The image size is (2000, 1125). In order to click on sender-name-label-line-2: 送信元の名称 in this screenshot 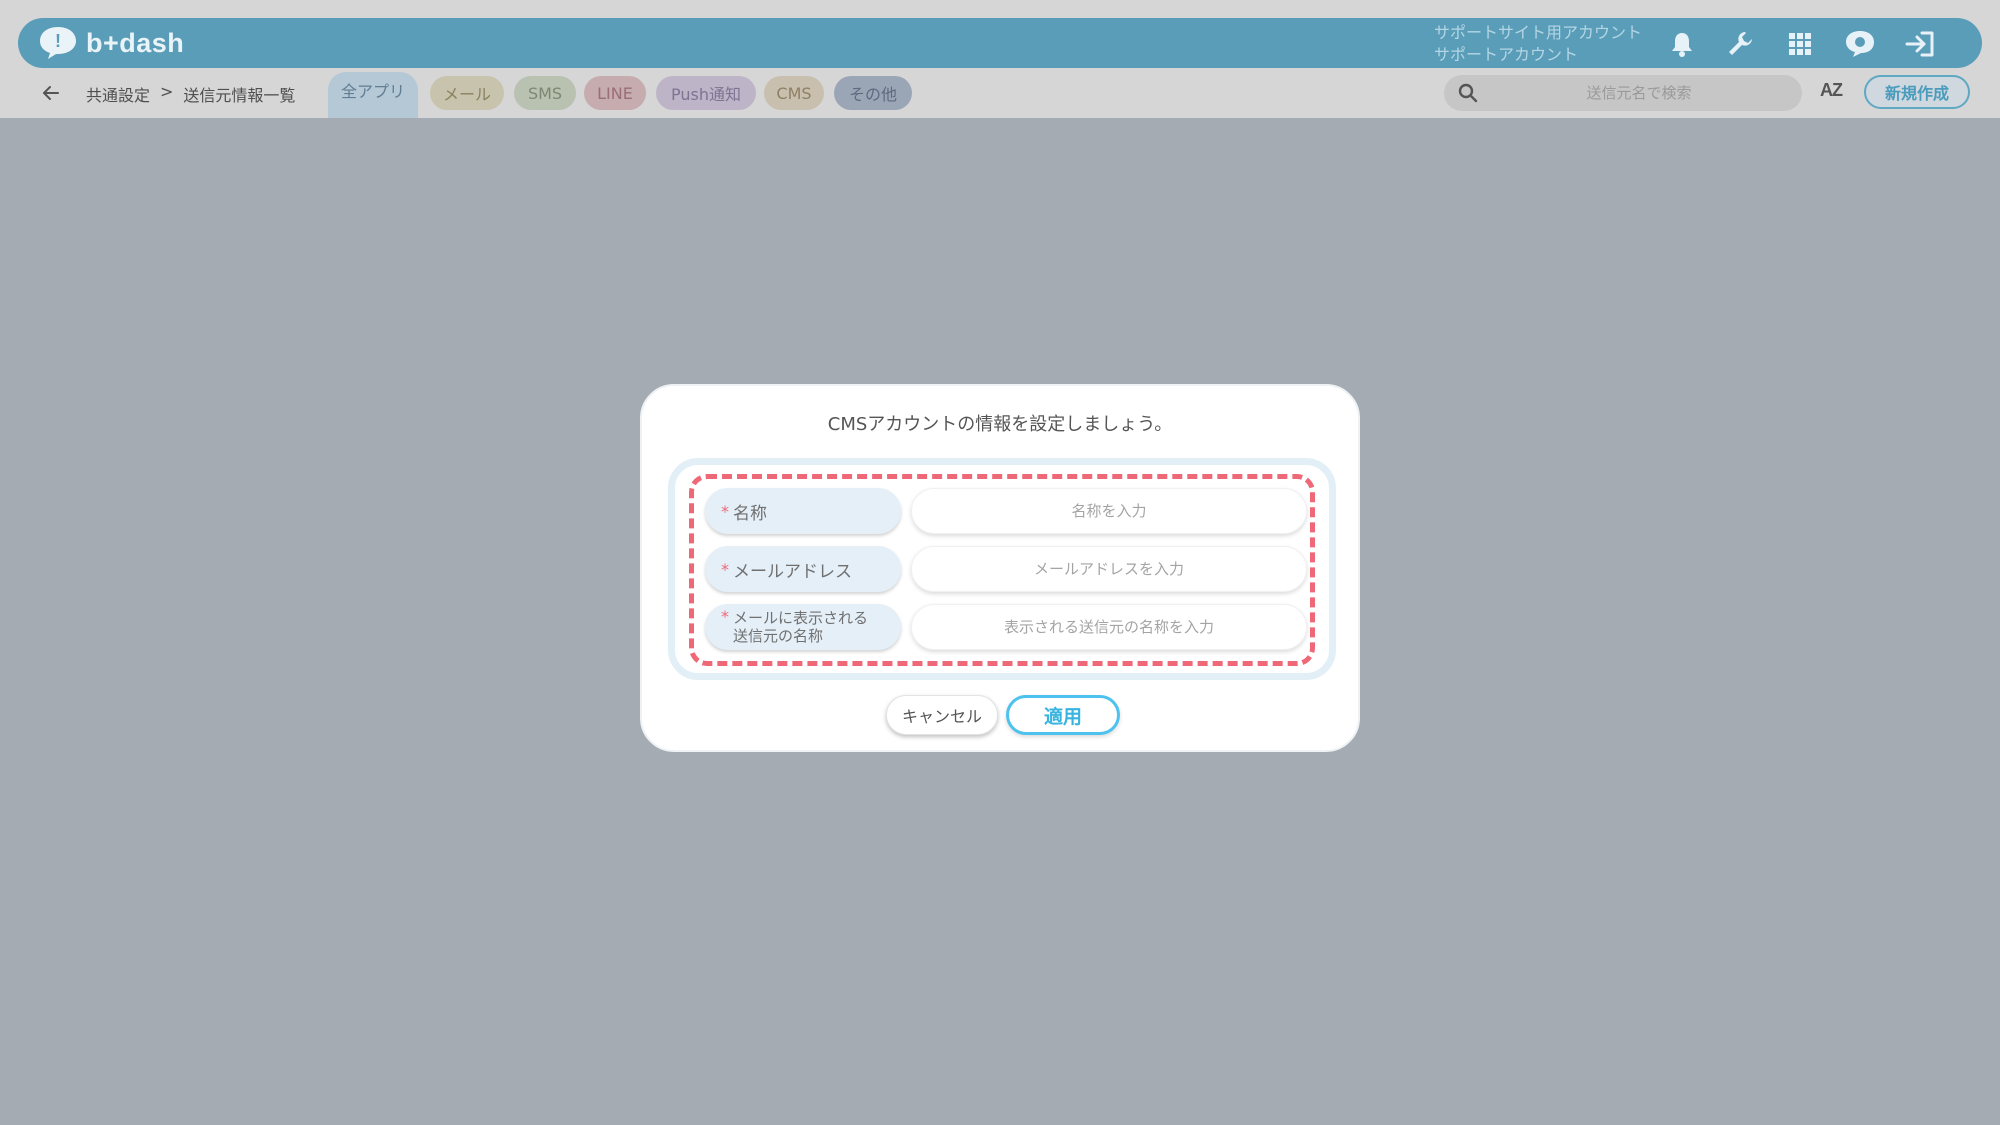, I will do `click(778, 636)`.